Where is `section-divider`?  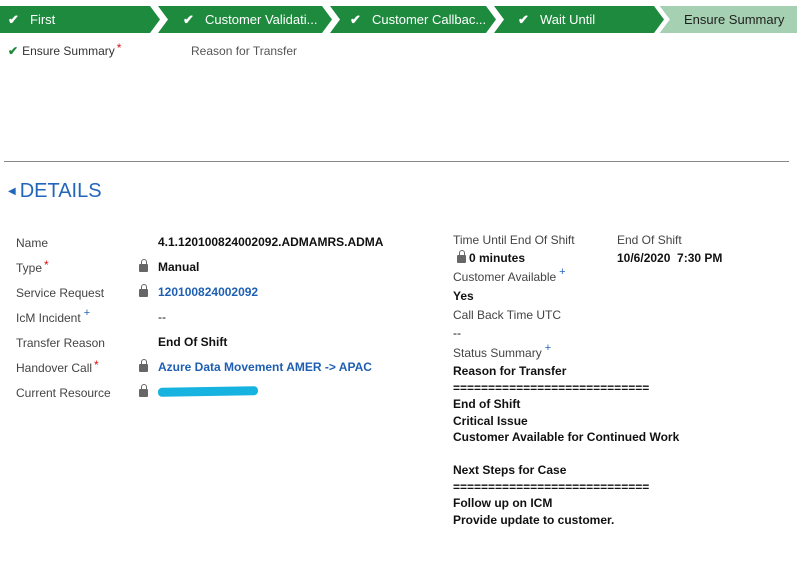 section-divider is located at coordinates (396, 161).